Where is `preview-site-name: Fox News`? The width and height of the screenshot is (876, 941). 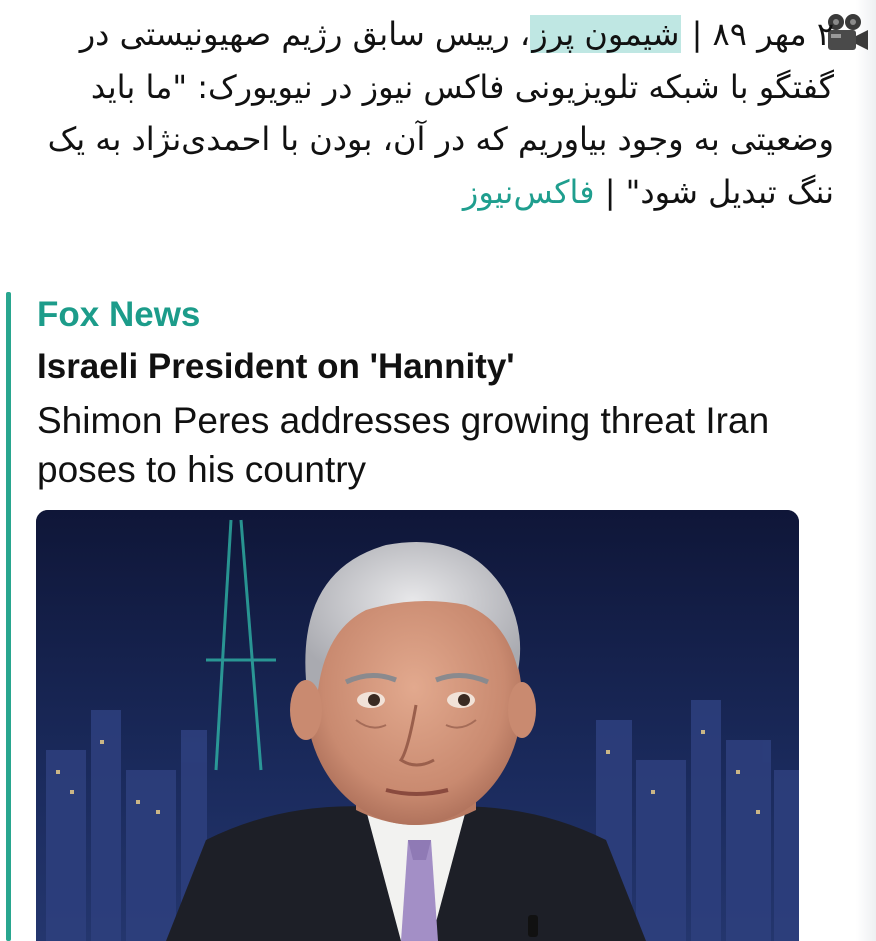
preview-site-name: Fox News is located at coordinates (119, 314).